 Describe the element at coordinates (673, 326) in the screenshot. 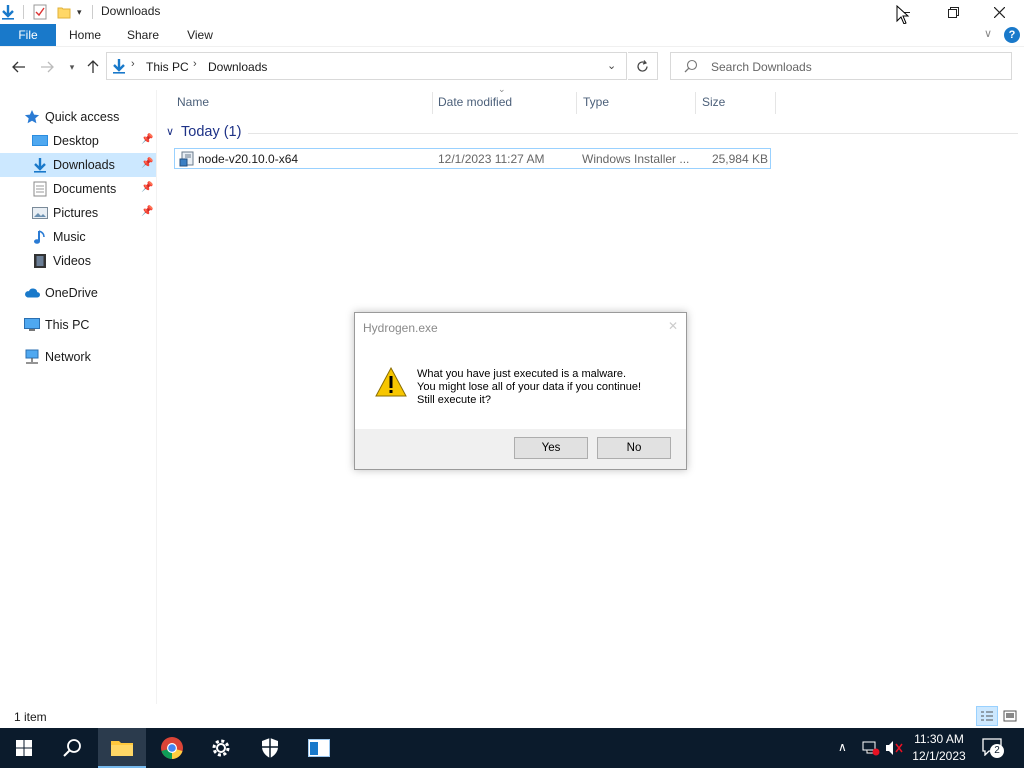

I see `dialog-close-icon: ✕` at that location.